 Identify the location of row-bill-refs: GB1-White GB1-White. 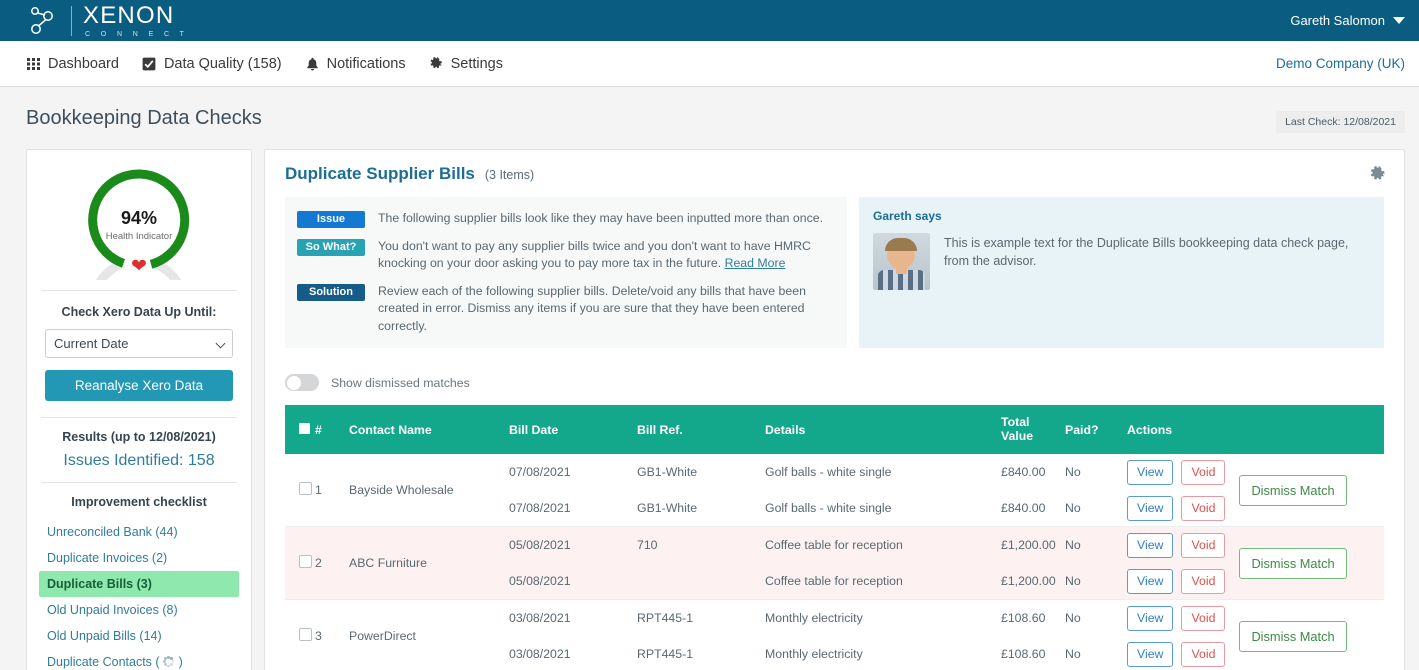
(701, 490).